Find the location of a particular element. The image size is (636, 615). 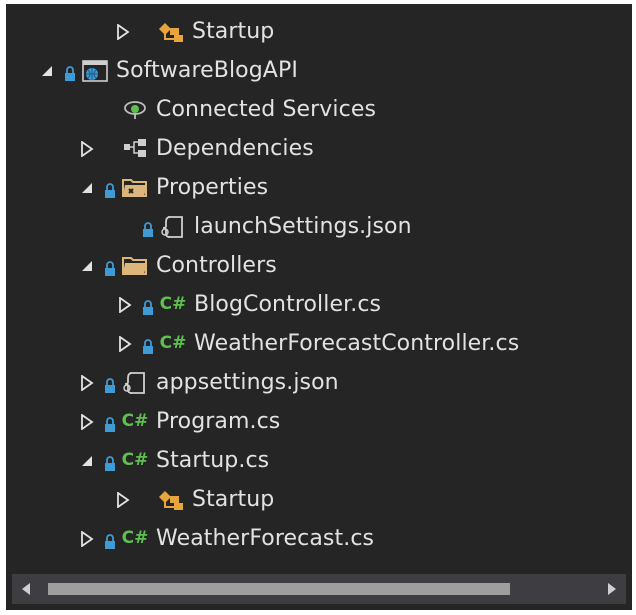

tree-item-weatherforecast: C# WeatherForecast.cs is located at coordinates (319, 538).